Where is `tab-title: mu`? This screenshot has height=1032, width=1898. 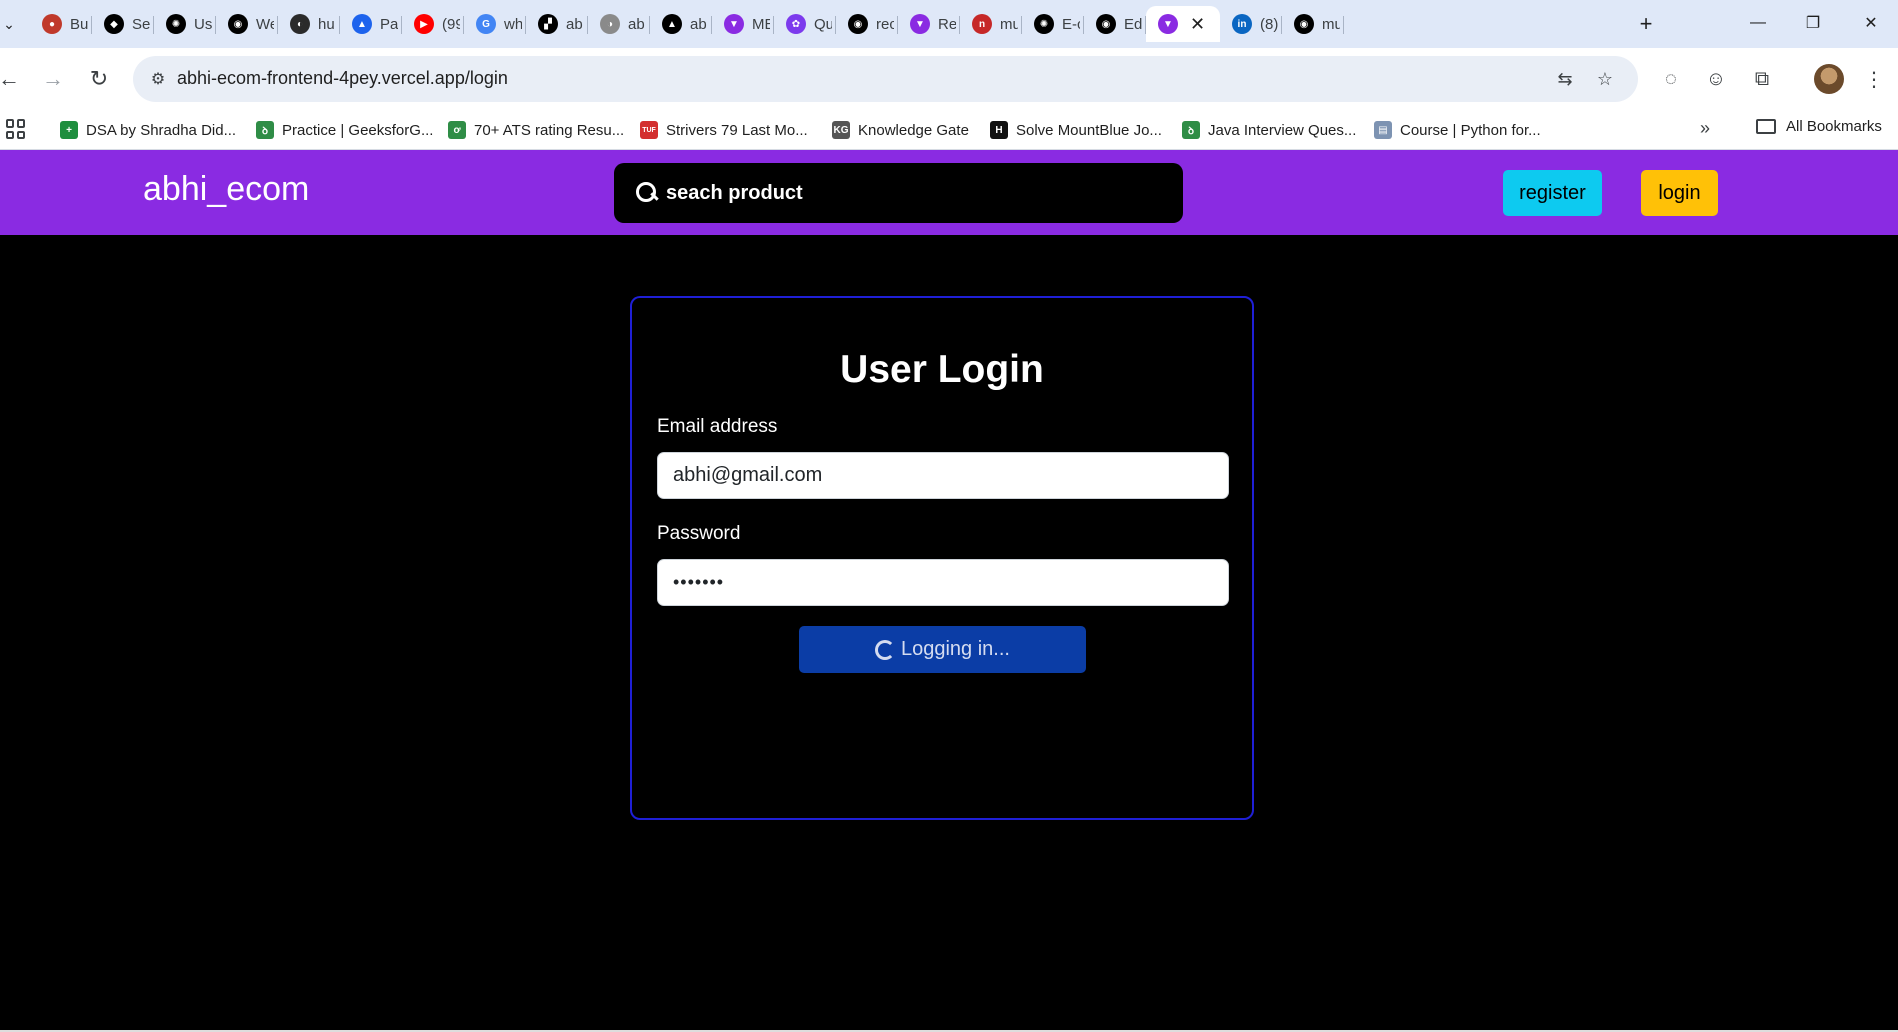
tab-title: mu is located at coordinates (1331, 24).